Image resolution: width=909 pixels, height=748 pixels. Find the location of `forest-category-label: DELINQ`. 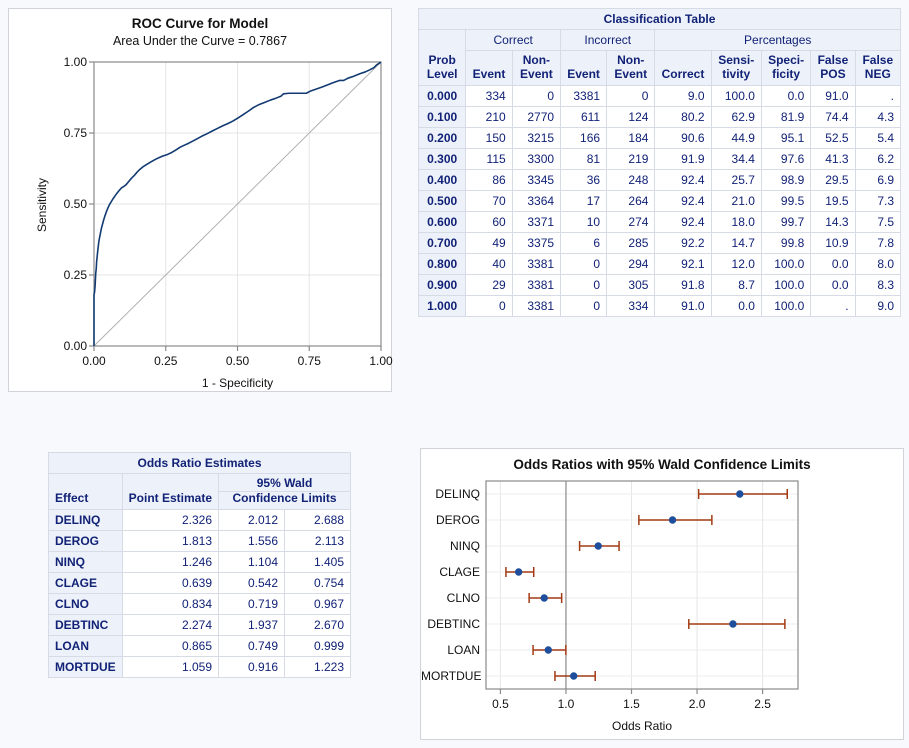

forest-category-label: DELINQ is located at coordinates (457, 494).